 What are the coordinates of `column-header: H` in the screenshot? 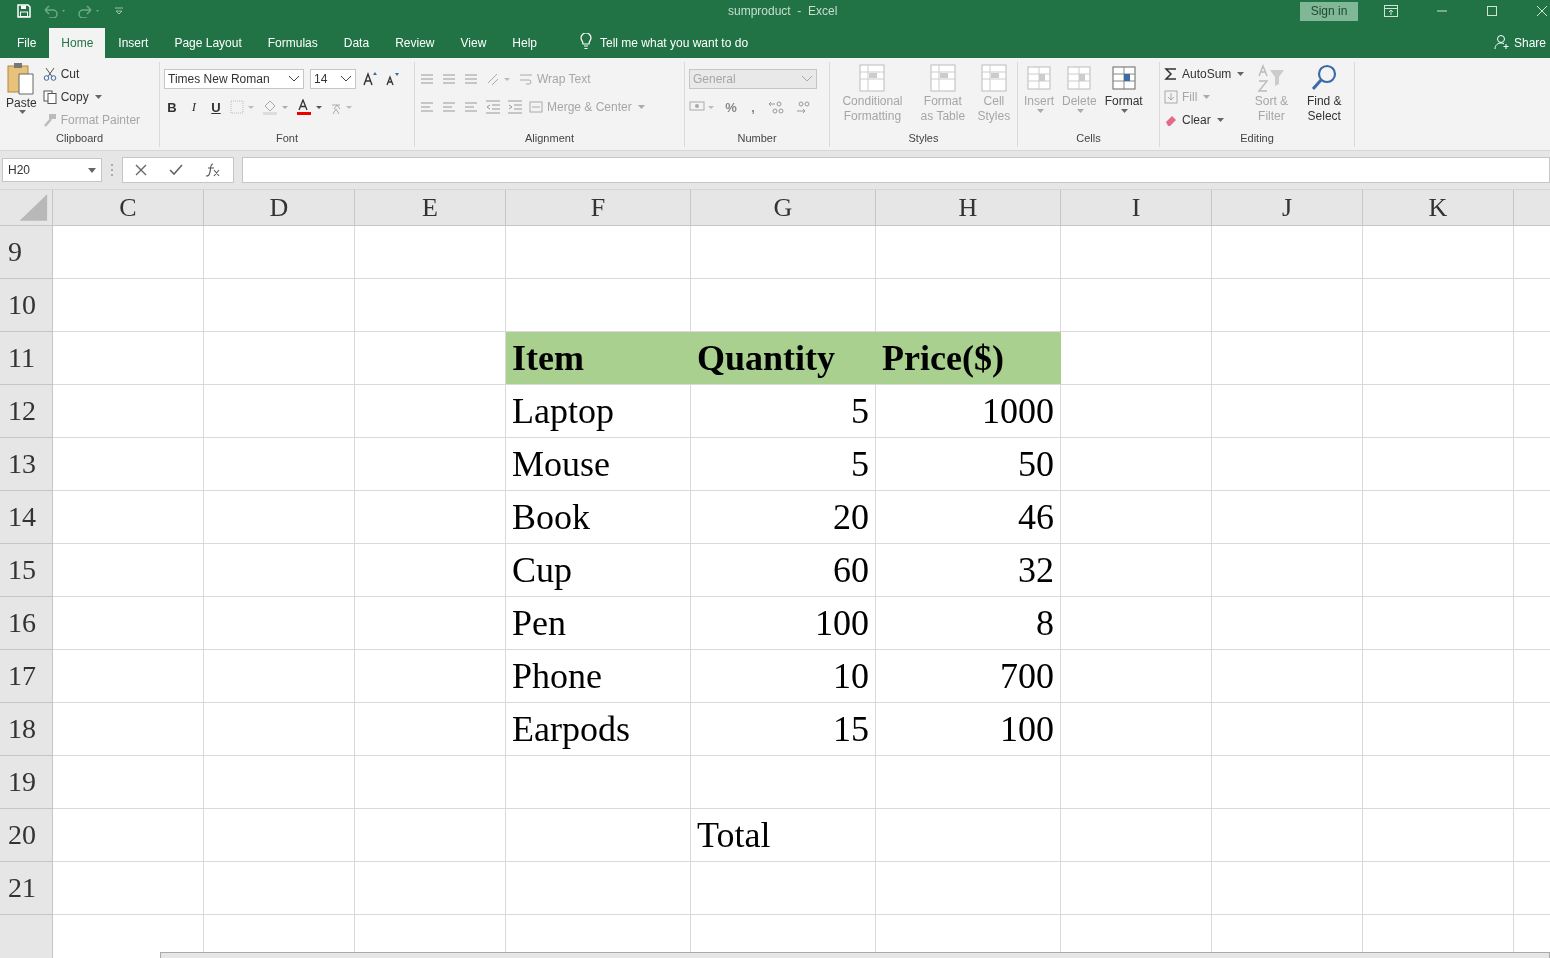 It's located at (968, 207).